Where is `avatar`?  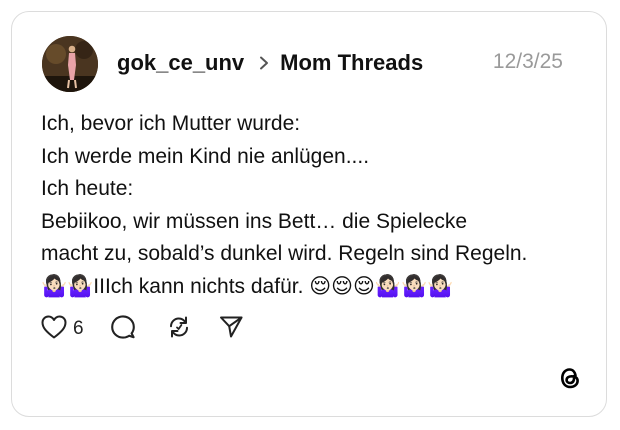 avatar is located at coordinates (70, 64).